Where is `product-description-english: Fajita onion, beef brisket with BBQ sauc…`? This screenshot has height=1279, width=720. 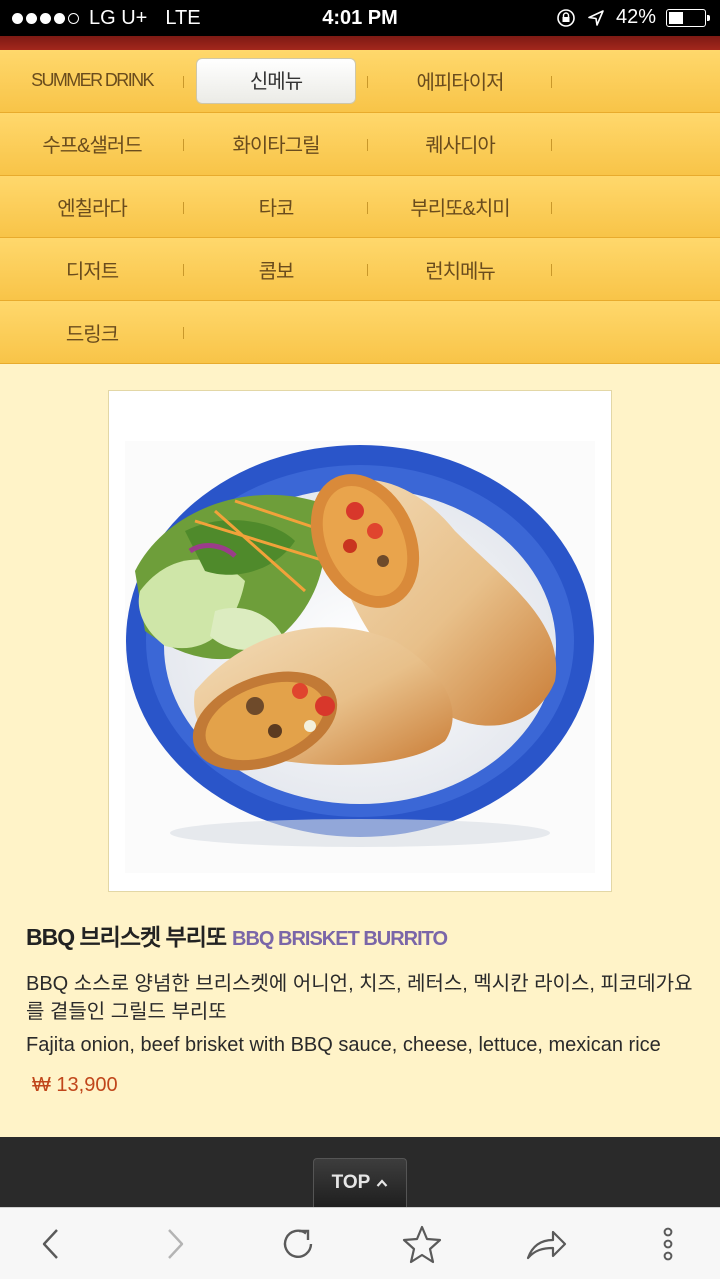 product-description-english: Fajita onion, beef brisket with BBQ sauc… is located at coordinates (343, 1045).